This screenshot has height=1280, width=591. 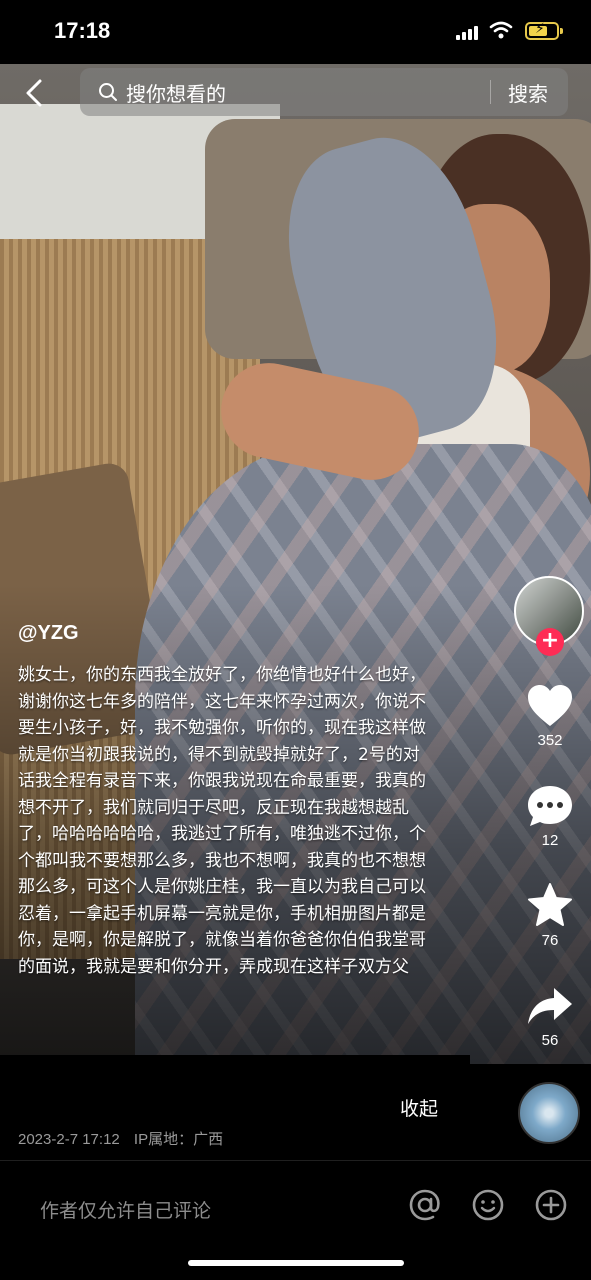 I want to click on comment-button: 12, so click(x=550, y=816).